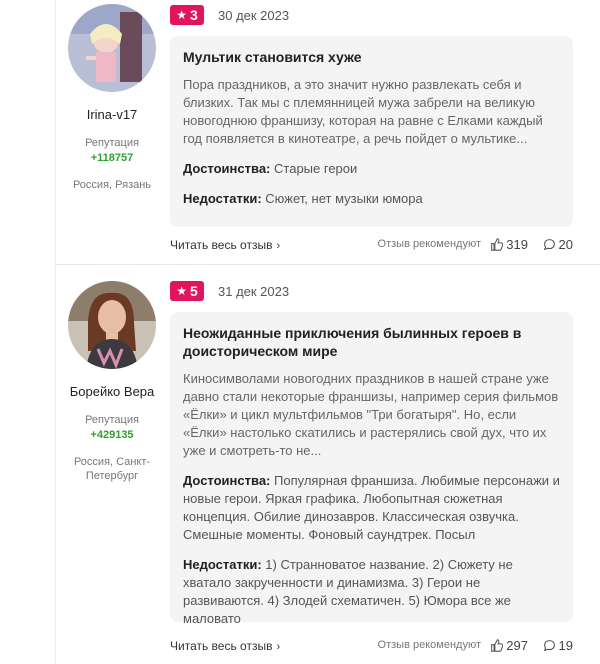 This screenshot has width=600, height=664. Describe the element at coordinates (254, 291) in the screenshot. I see `review-date: 31 дек 2023` at that location.